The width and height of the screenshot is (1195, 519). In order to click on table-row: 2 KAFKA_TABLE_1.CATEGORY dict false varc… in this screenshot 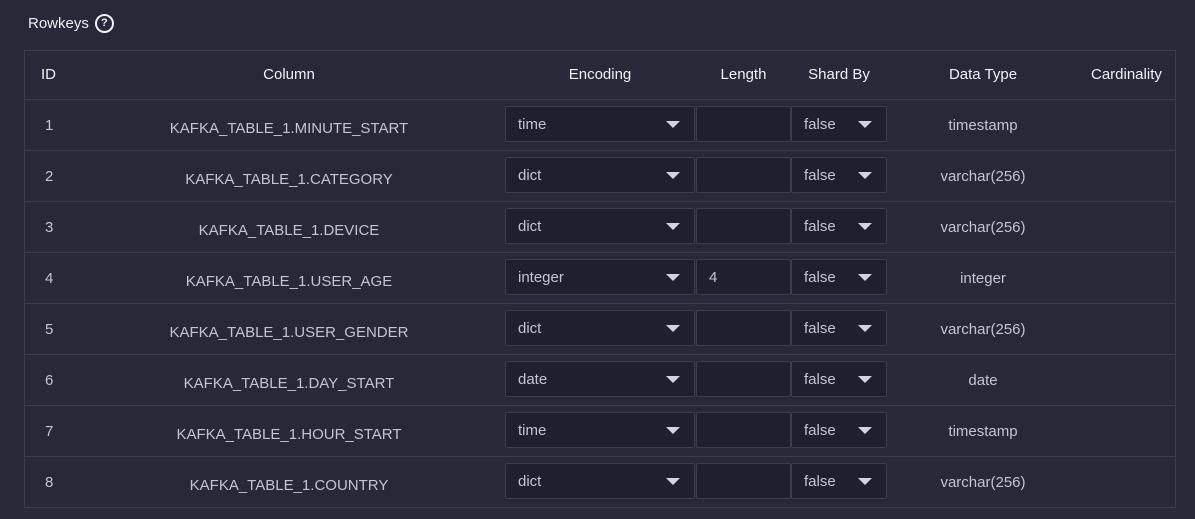, I will do `click(600, 176)`.